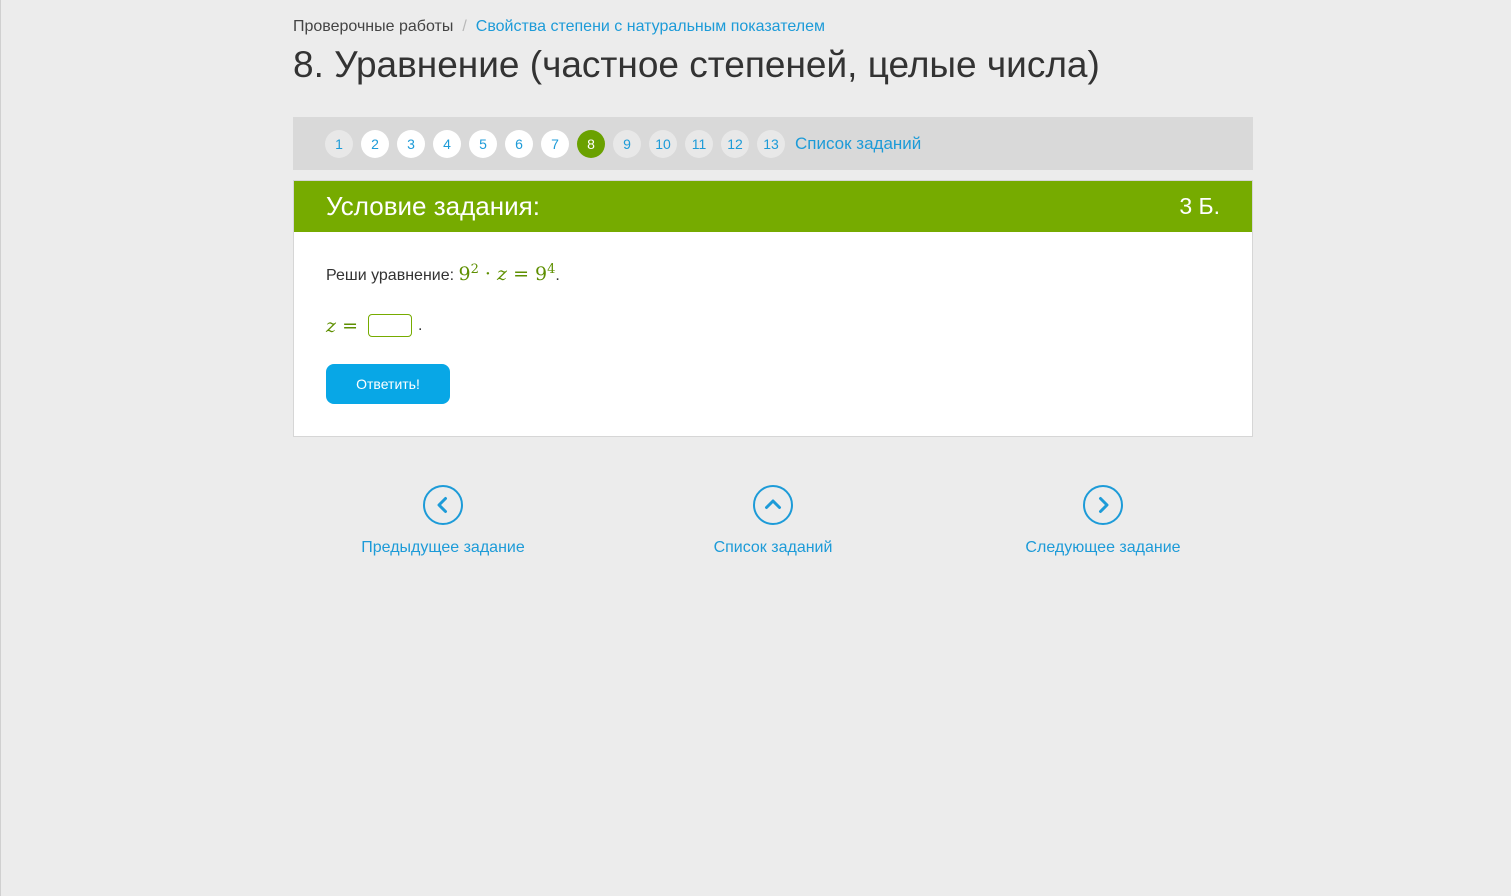 The height and width of the screenshot is (896, 1511). Describe the element at coordinates (375, 144) in the screenshot. I see `page-link-2: 2` at that location.